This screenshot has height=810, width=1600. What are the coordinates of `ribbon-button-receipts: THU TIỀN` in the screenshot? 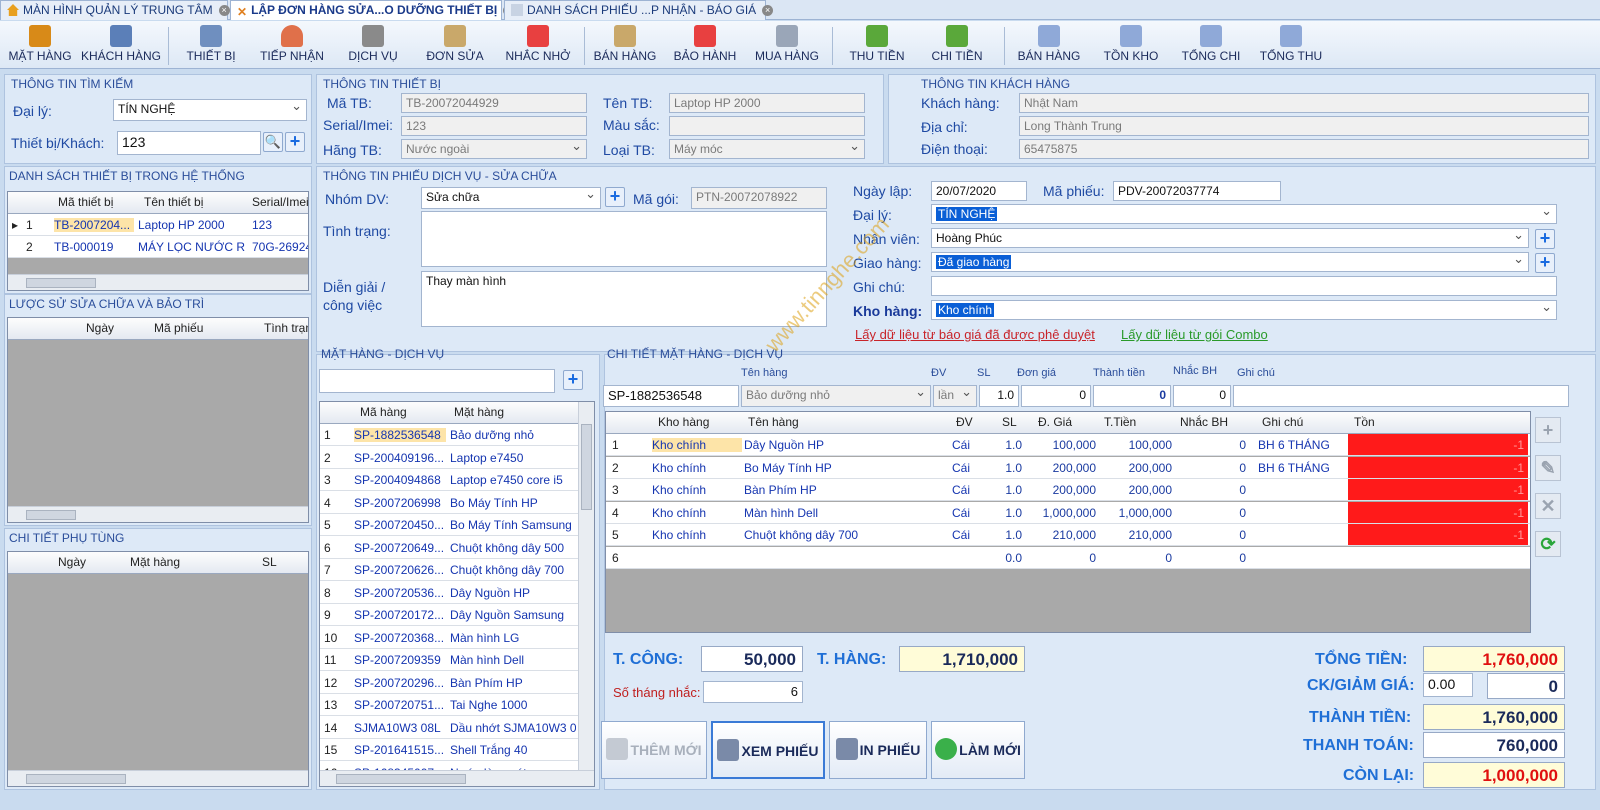 It's located at (877, 46).